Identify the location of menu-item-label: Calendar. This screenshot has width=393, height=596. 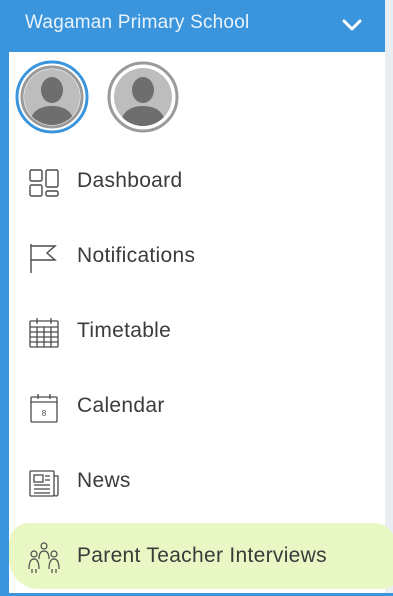
(121, 405).